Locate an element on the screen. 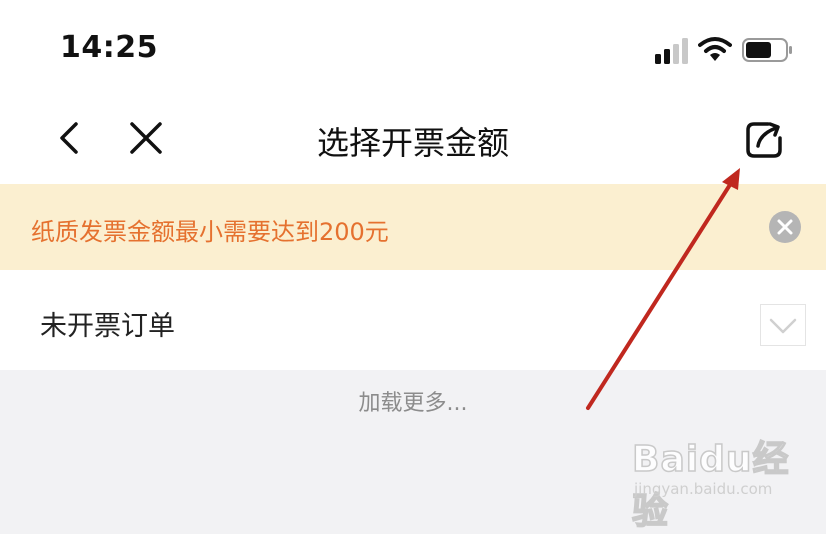 Image resolution: width=826 pixels, height=534 pixels. notice-text: 纸质发票金额最小需要达到200元 is located at coordinates (210, 232).